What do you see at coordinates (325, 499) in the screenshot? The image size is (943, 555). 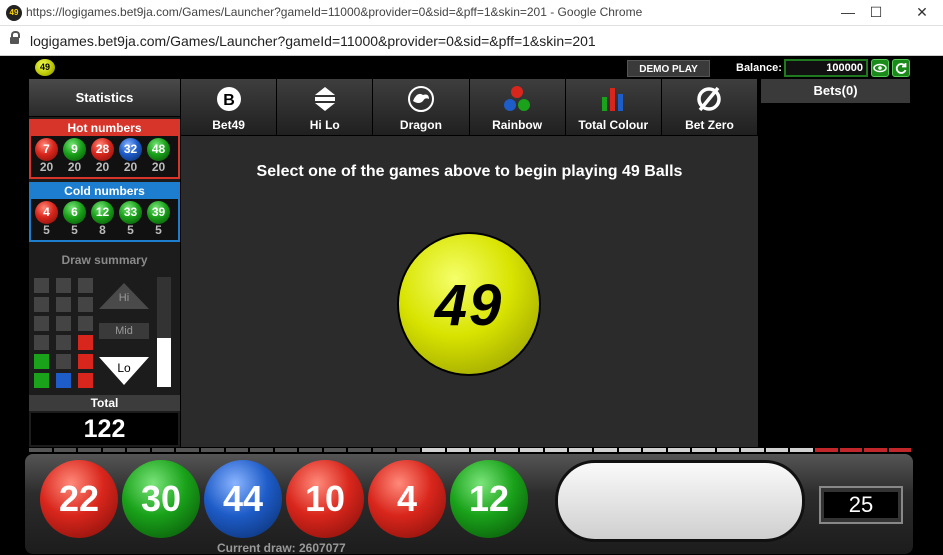 I see `drawn-ball: 10` at bounding box center [325, 499].